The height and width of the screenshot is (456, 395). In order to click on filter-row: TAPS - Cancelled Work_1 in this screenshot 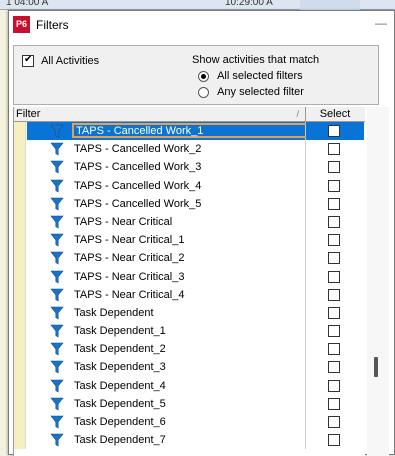, I will do `click(189, 131)`.